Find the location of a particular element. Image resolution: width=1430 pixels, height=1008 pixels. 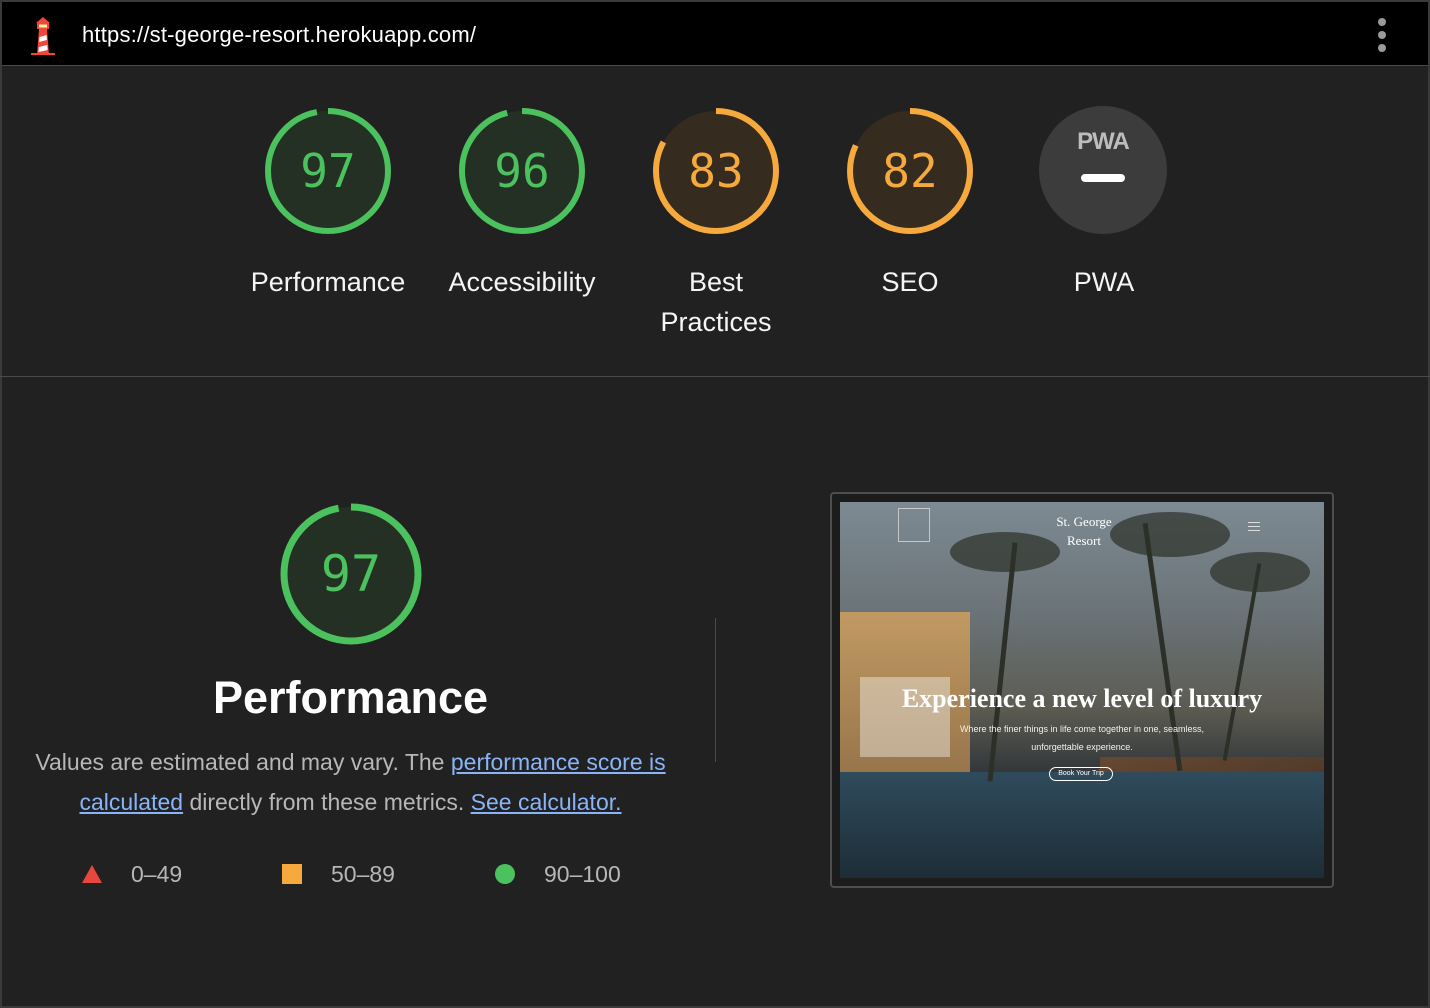

palm-trunk is located at coordinates (1242, 662).